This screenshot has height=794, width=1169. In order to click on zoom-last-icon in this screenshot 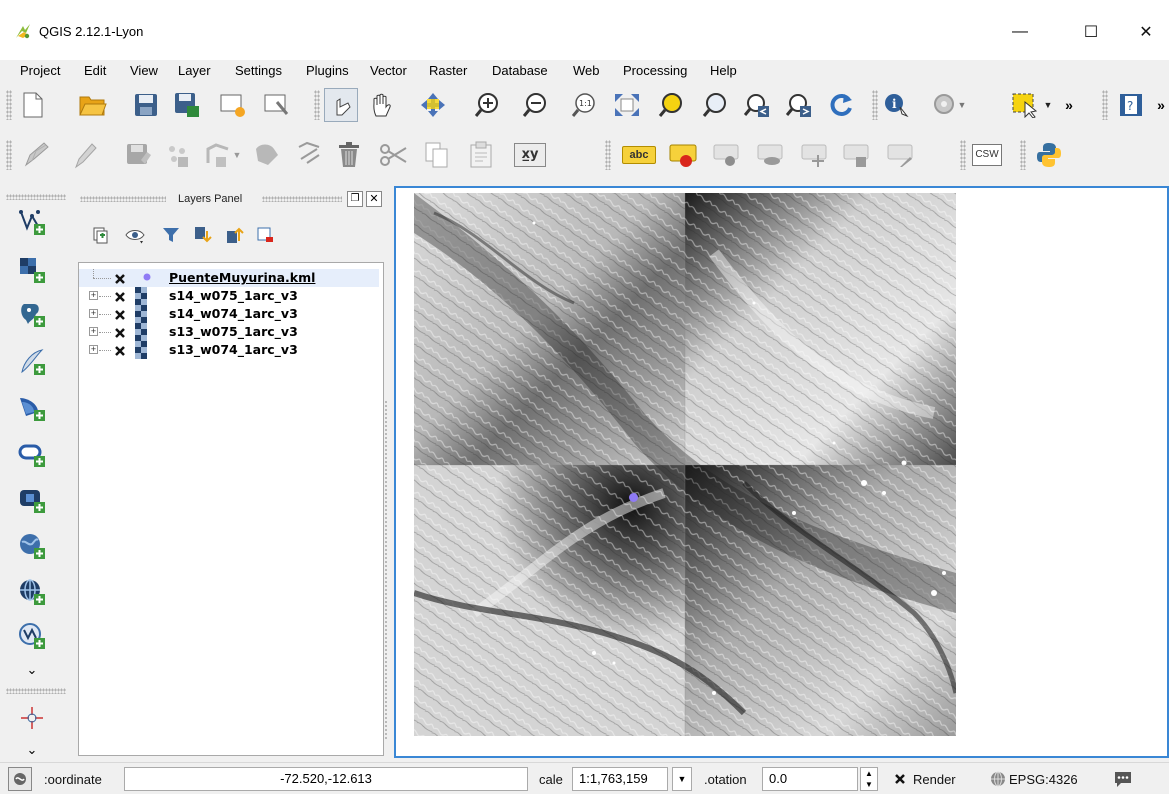, I will do `click(757, 105)`.